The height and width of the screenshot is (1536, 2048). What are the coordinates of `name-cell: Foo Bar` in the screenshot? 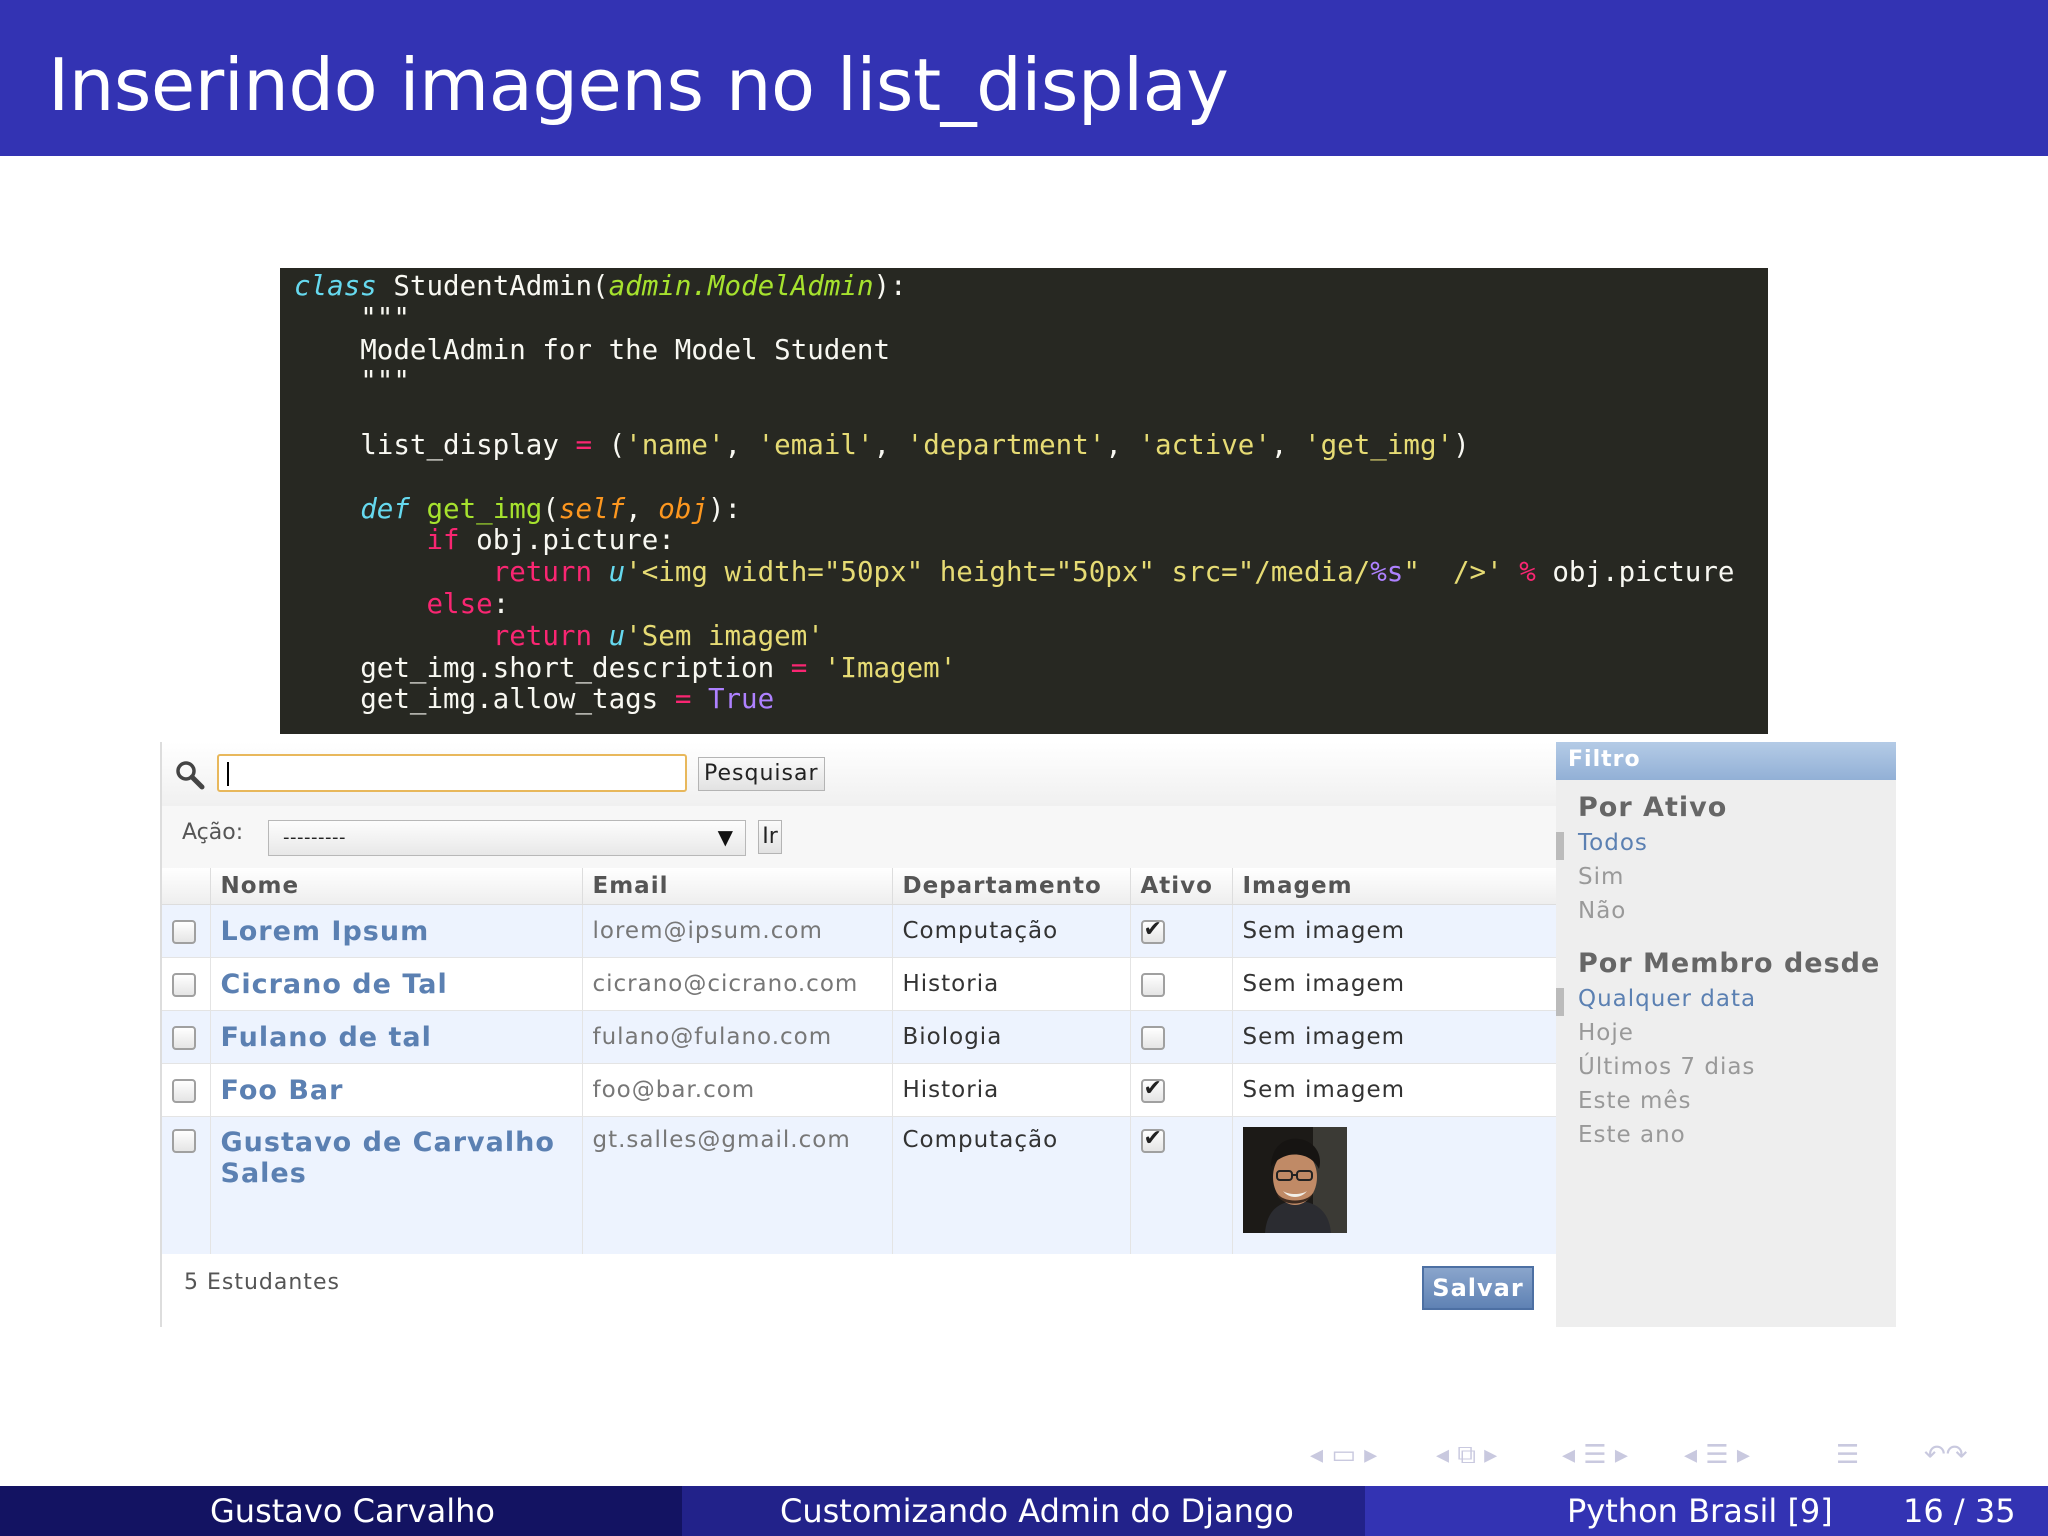 It's located at (396, 1090).